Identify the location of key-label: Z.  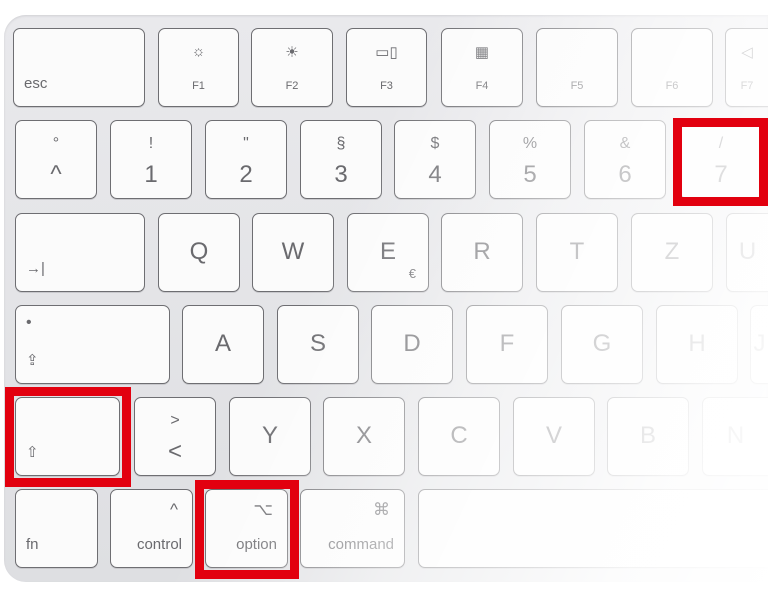
(672, 251).